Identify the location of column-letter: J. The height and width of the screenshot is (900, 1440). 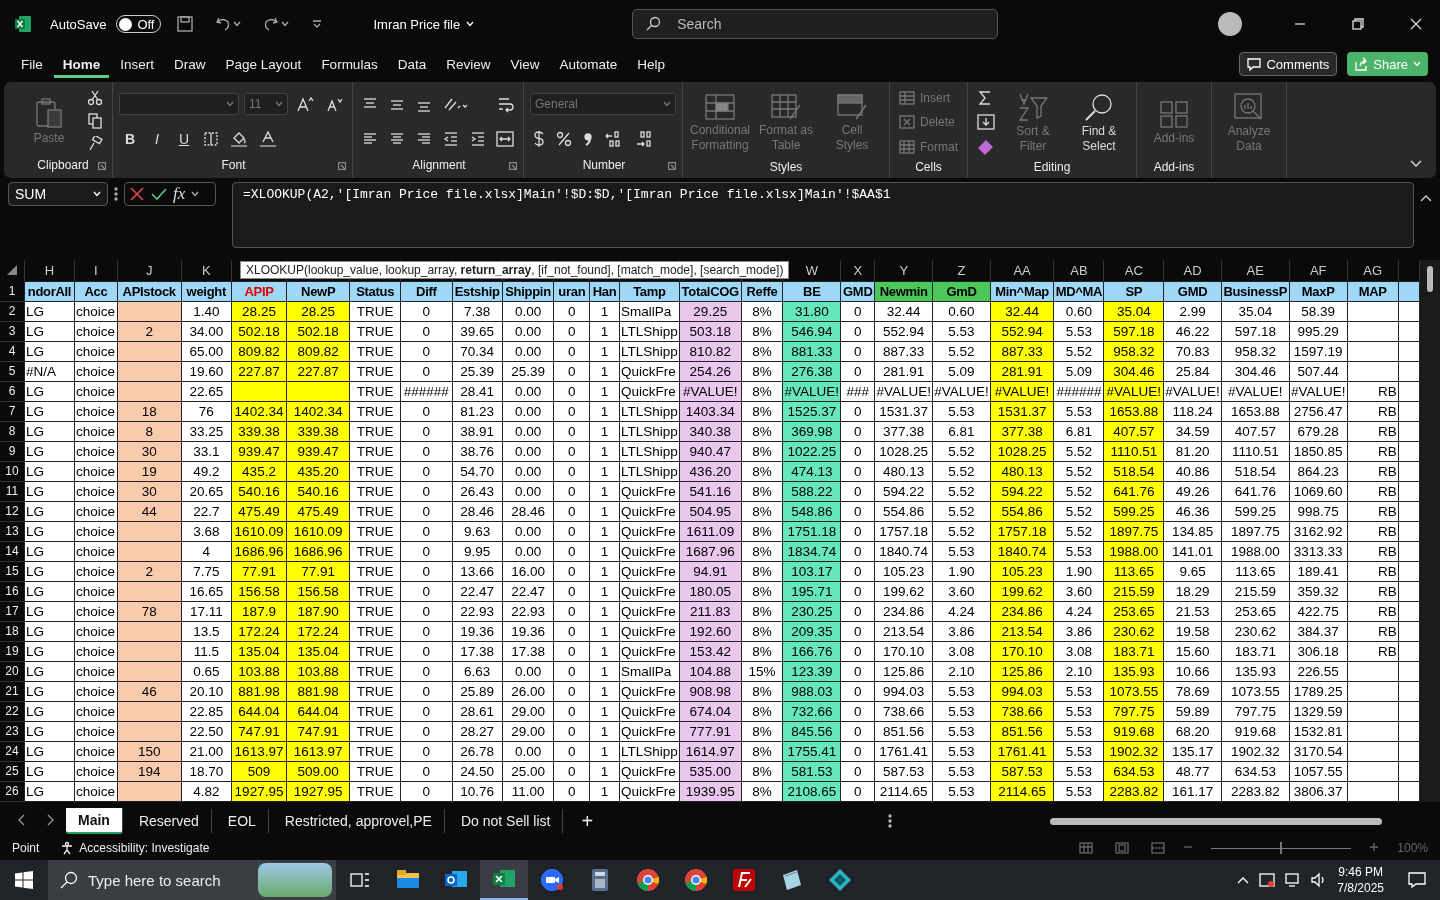
(149, 271).